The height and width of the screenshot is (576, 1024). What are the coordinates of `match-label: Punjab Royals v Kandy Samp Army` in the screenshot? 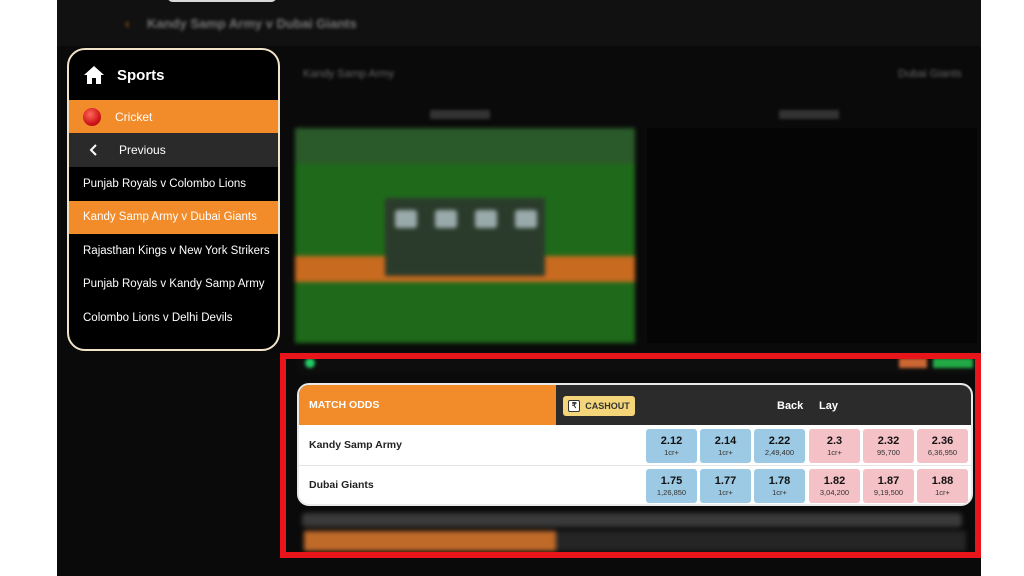 It's located at (174, 284).